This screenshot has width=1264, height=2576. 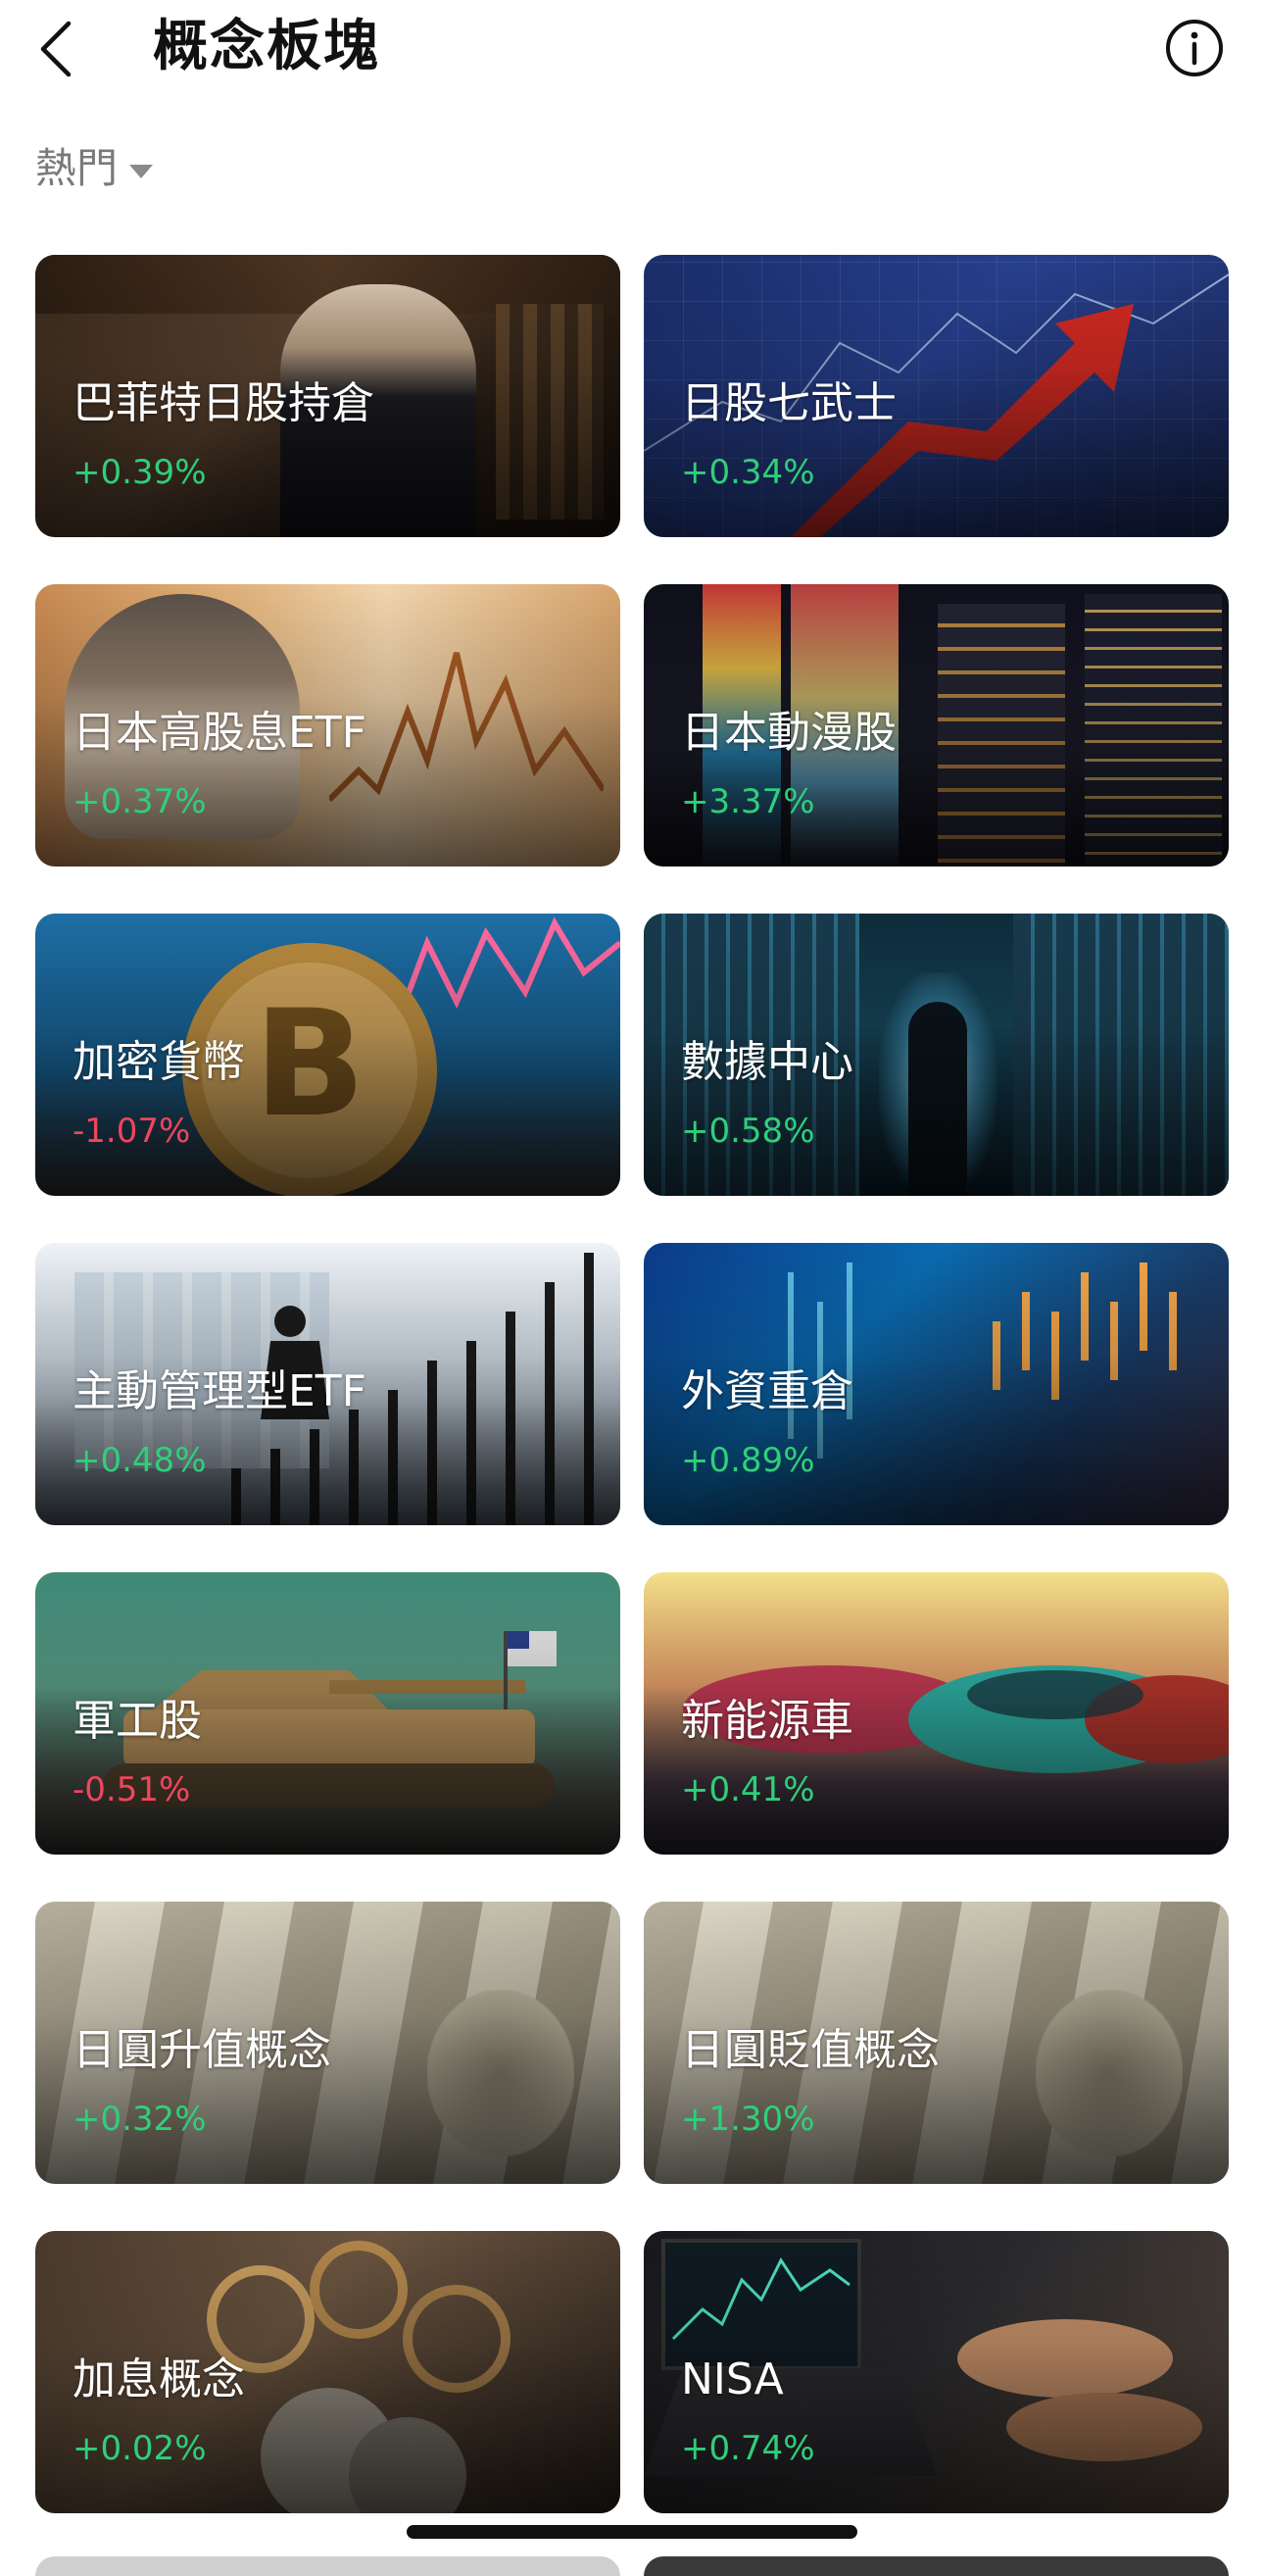 I want to click on next-row-peek, so click(x=632, y=2566).